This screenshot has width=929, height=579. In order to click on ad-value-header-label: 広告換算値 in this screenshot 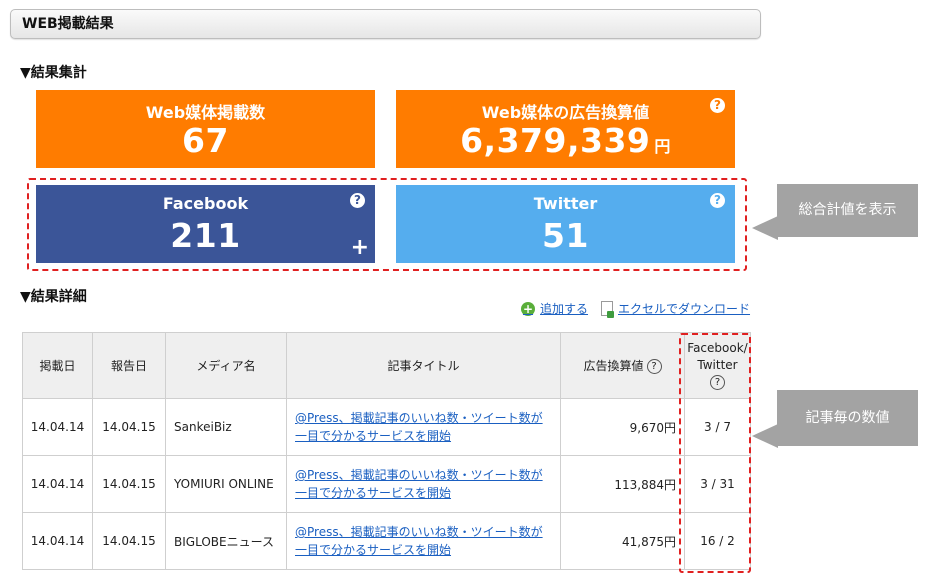, I will do `click(613, 366)`.